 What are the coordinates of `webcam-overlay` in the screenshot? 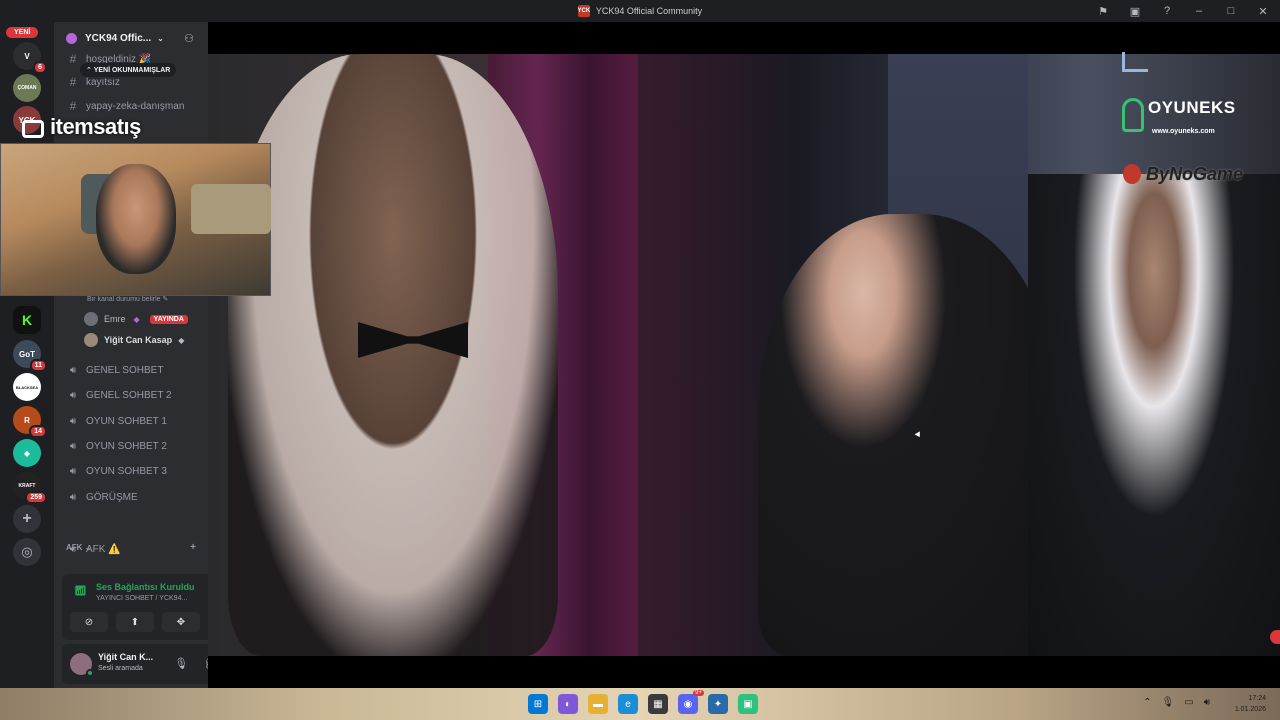 It's located at (135, 219).